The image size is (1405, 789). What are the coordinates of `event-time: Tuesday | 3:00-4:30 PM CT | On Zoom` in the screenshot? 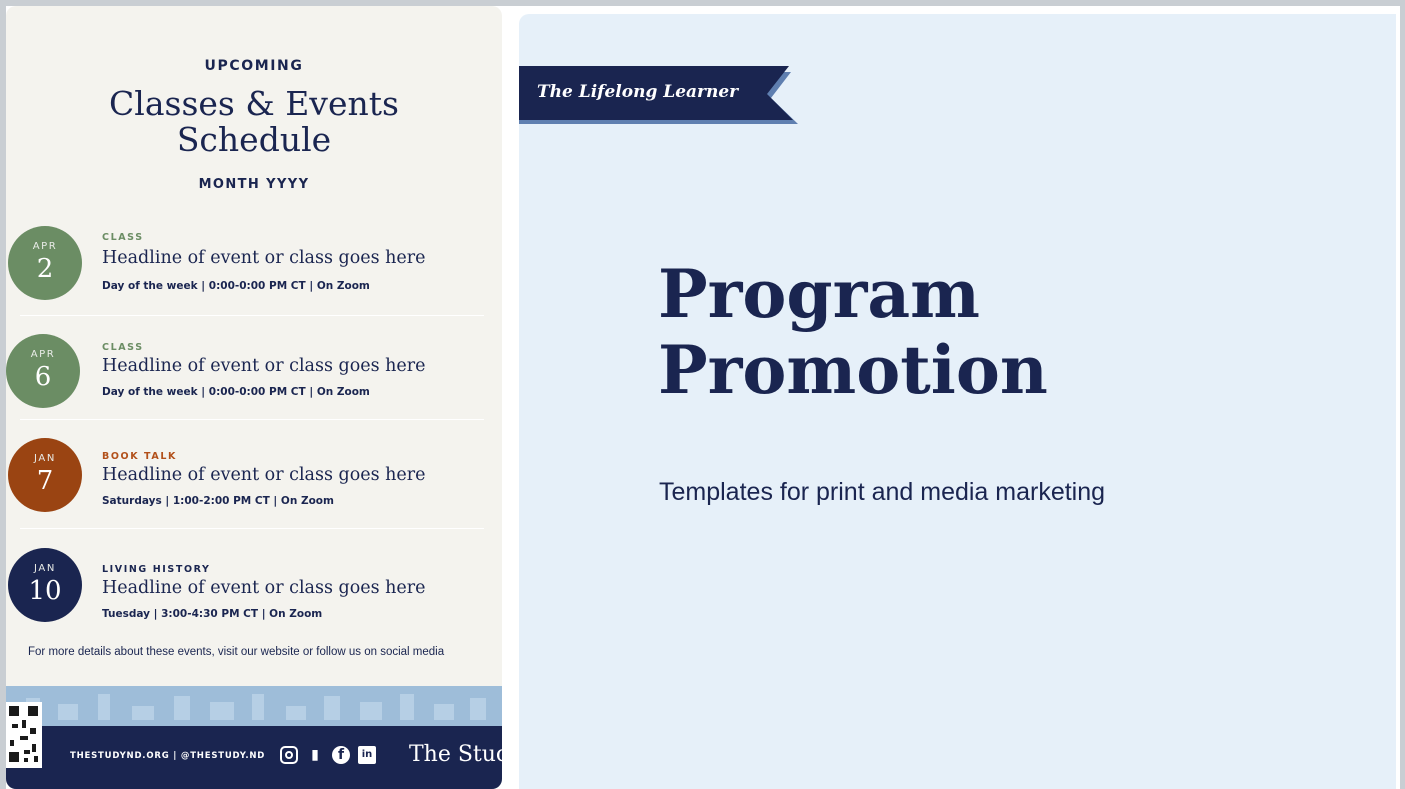 It's located at (212, 614).